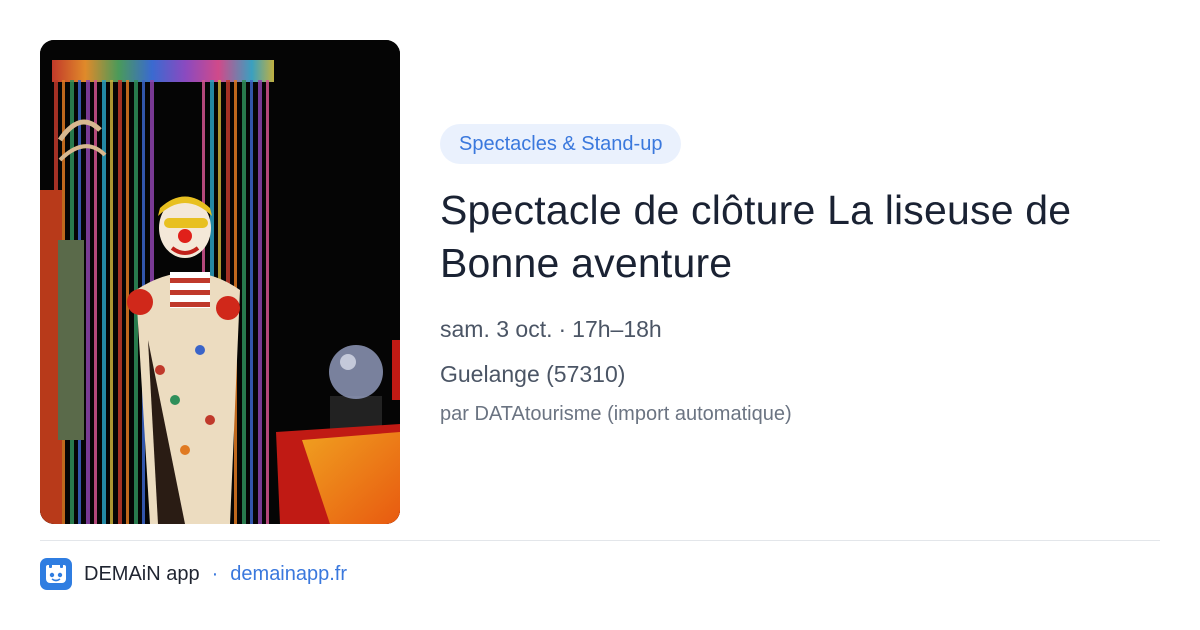  I want to click on event-datetime: sam. 3 oct. · 17h–18h, so click(800, 329).